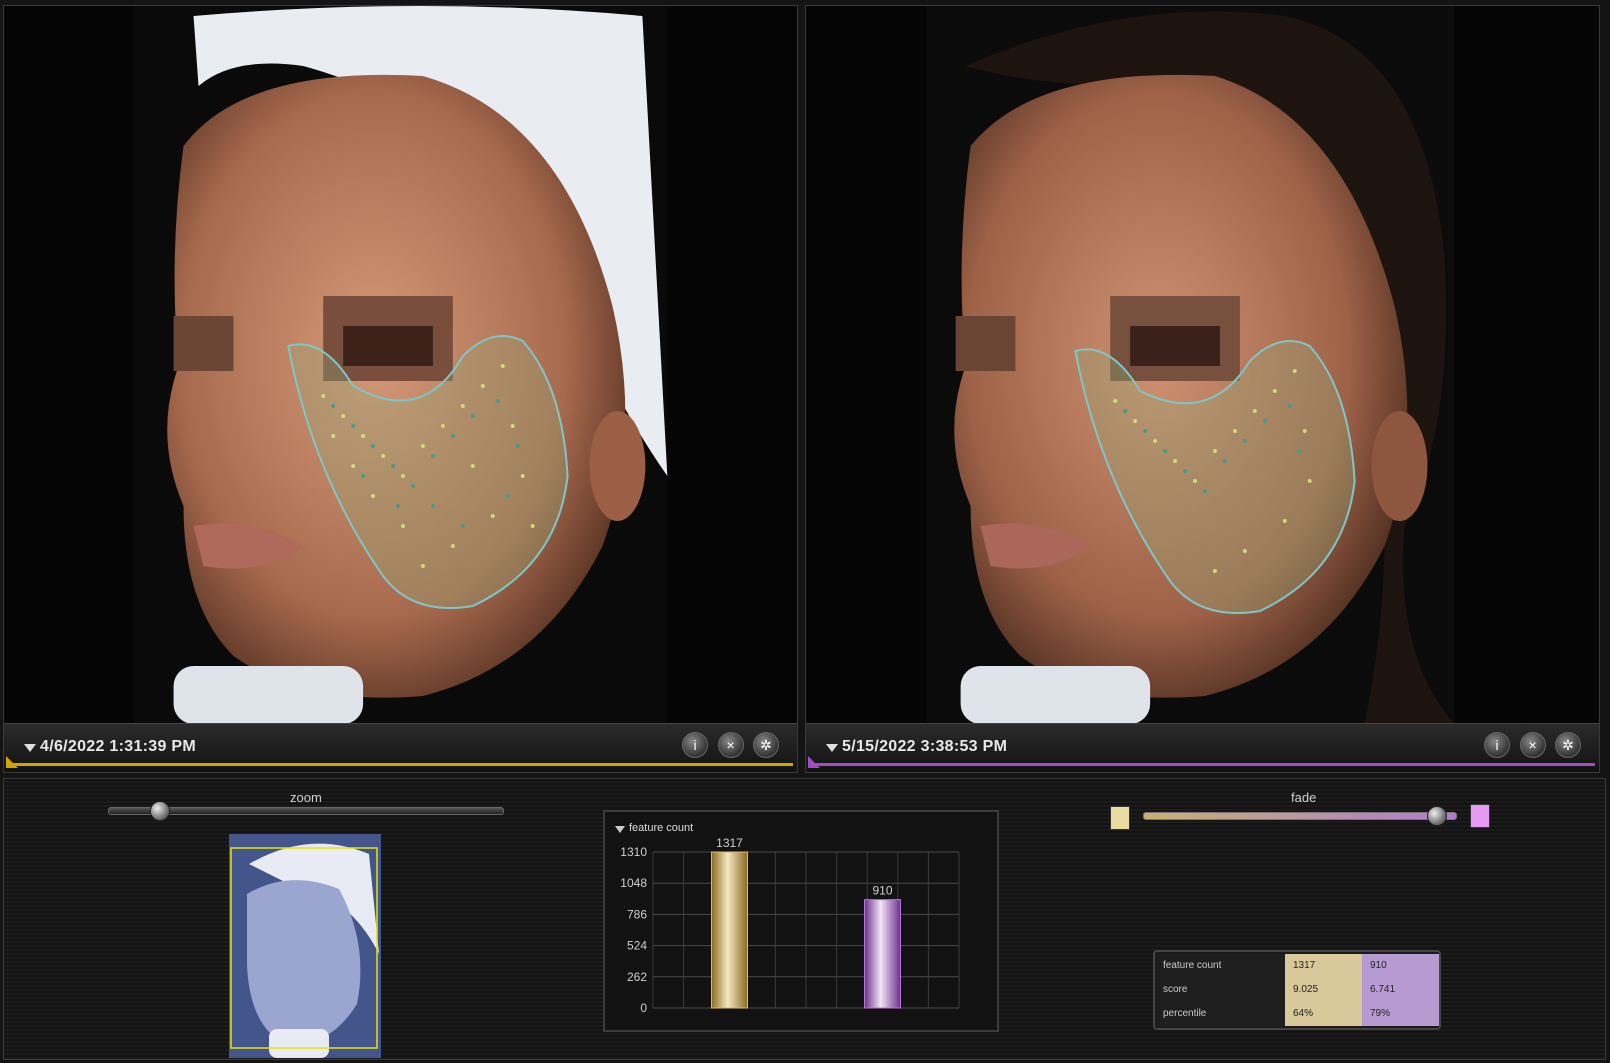 Image resolution: width=1610 pixels, height=1063 pixels. I want to click on right-accent-line, so click(1204, 764).